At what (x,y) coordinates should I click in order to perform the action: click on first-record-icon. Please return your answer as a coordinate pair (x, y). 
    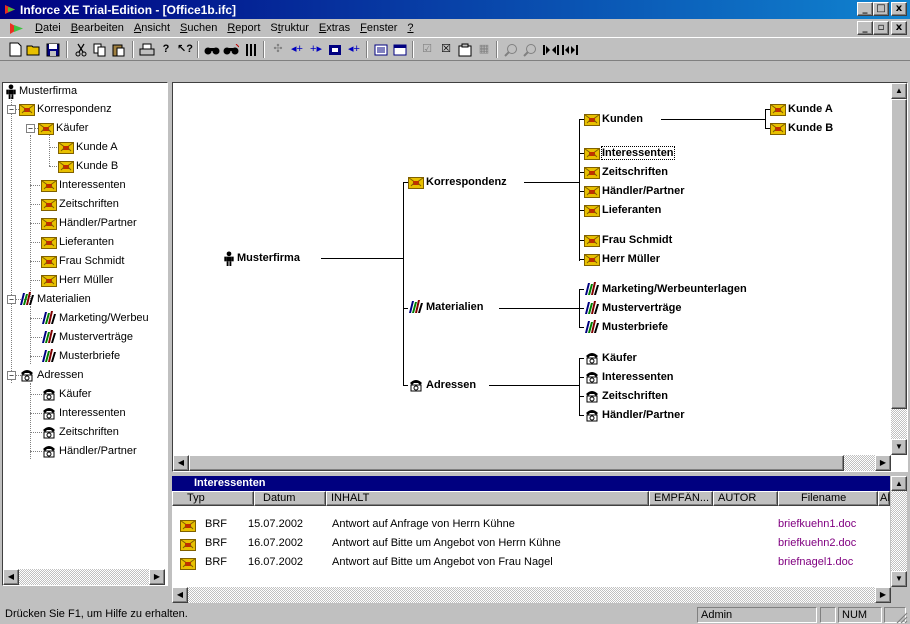
    Looking at the image, I should click on (551, 49).